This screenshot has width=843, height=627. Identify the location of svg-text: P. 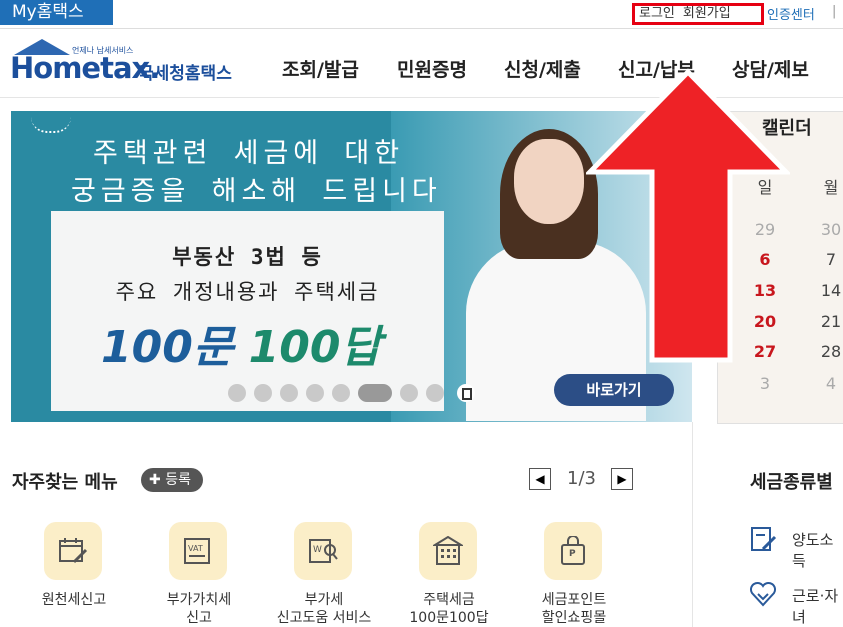
(572, 554).